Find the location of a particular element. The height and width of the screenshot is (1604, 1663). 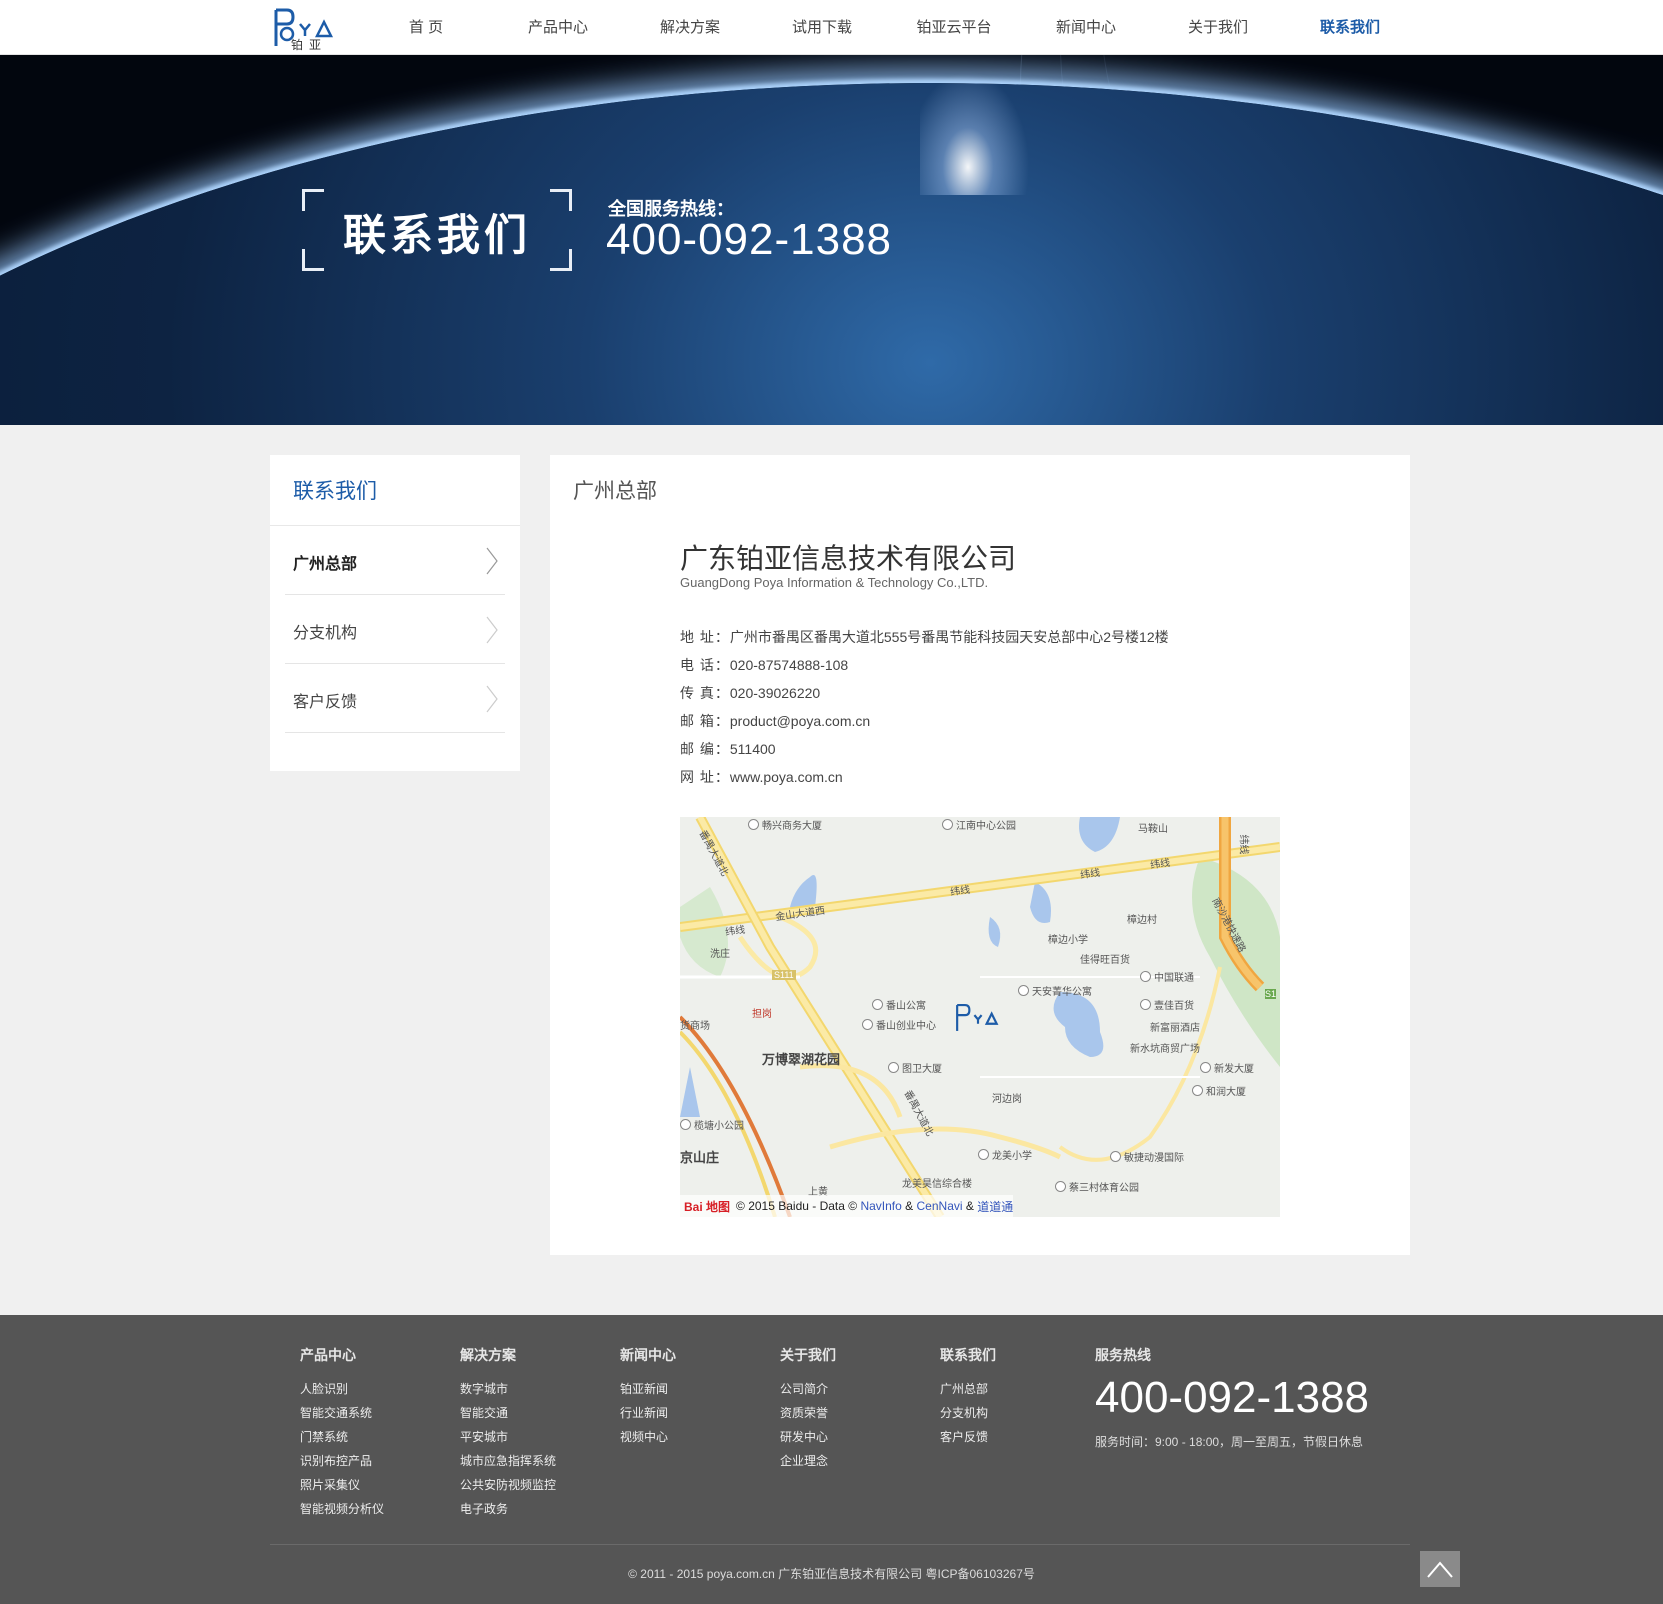

postcode-value: 511400 is located at coordinates (752, 749).